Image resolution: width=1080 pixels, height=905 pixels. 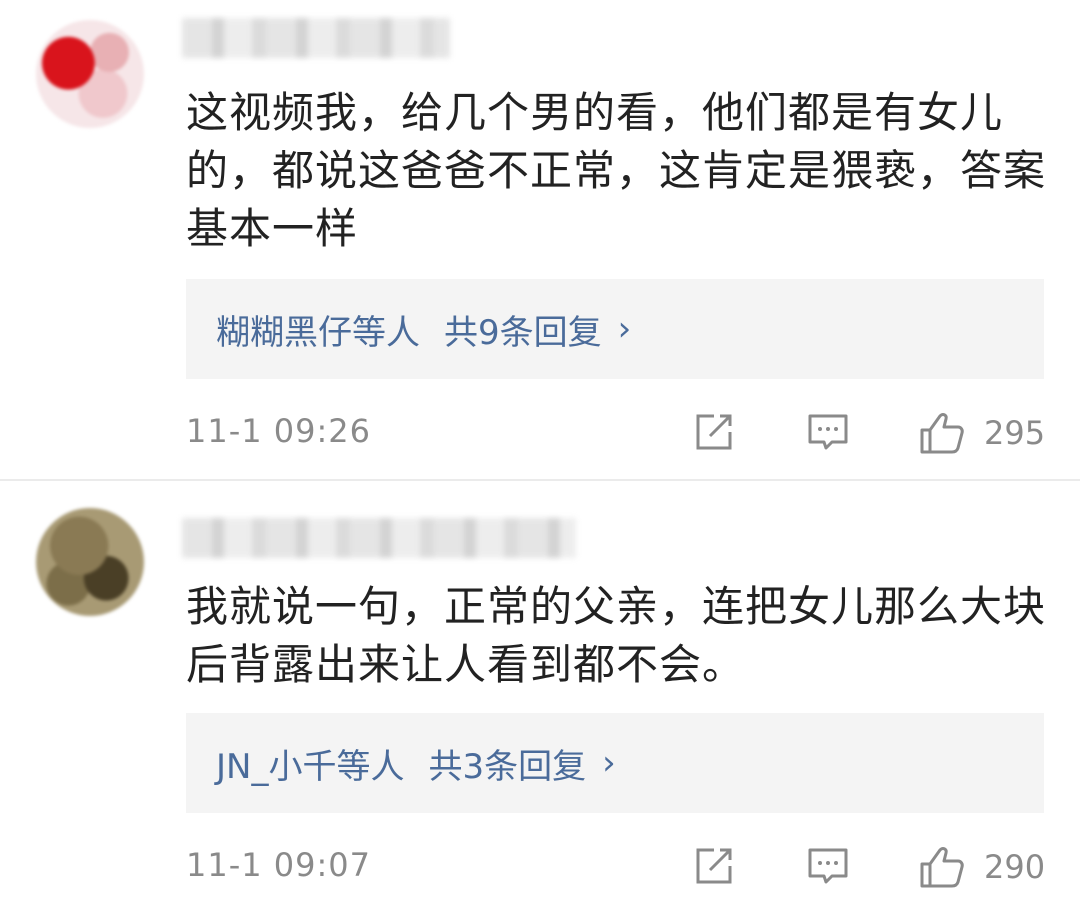 What do you see at coordinates (318, 332) in the screenshot?
I see `reply-names: 糊糊黑仔等人` at bounding box center [318, 332].